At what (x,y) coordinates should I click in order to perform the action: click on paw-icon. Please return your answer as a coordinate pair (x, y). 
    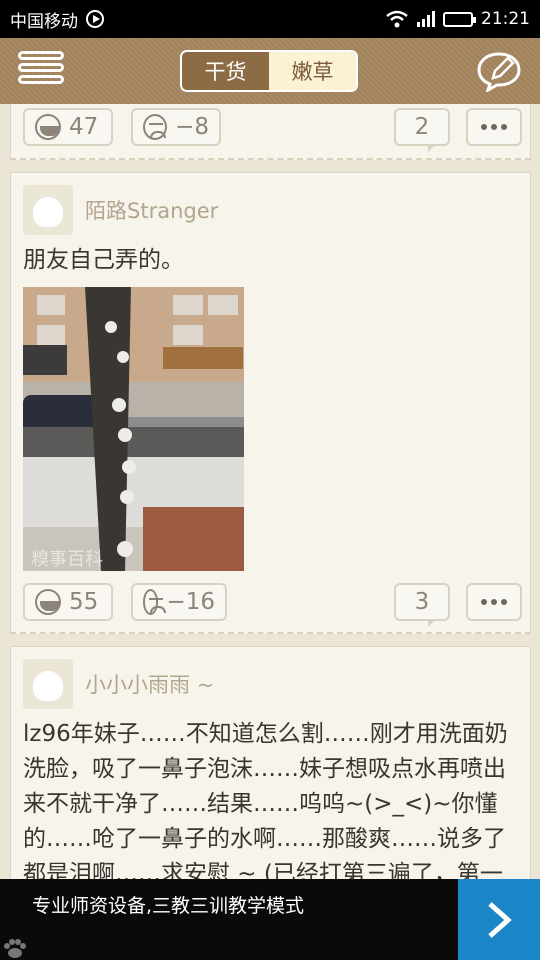
    Looking at the image, I should click on (15, 948).